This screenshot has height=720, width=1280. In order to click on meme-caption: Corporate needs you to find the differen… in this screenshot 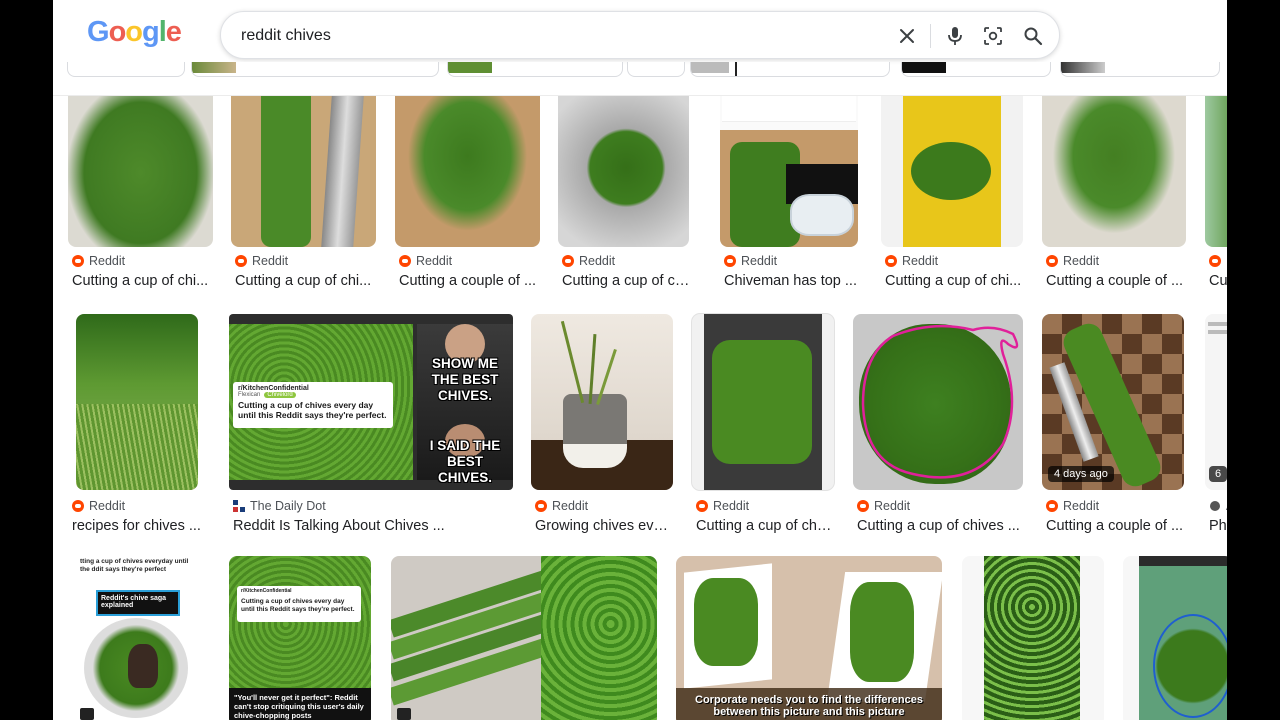, I will do `click(809, 706)`.